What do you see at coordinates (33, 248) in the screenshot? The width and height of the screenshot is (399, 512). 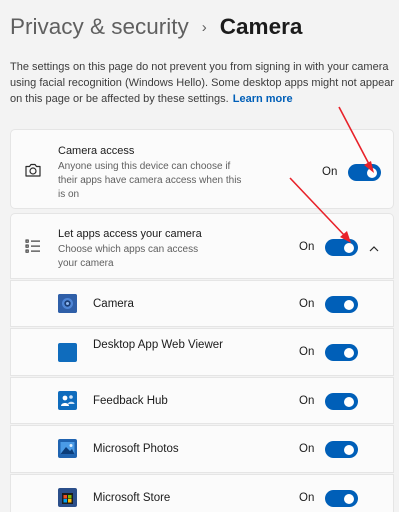 I see `list-icon` at bounding box center [33, 248].